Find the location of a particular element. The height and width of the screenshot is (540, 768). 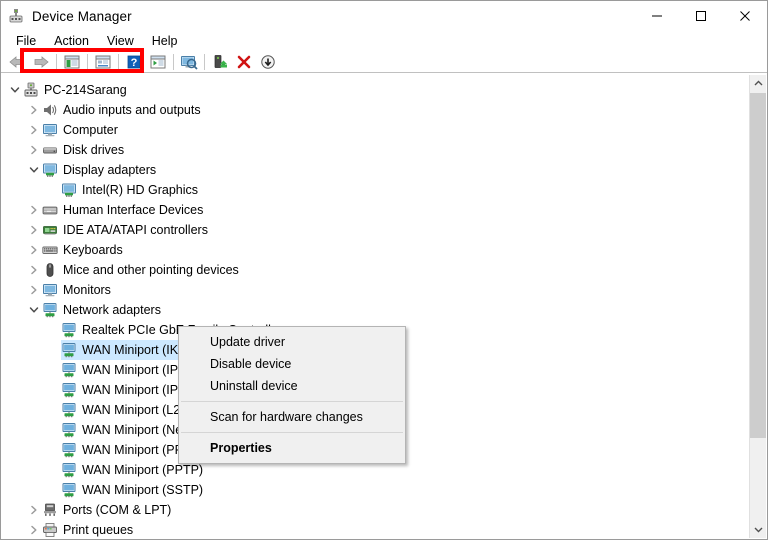

tree-item-print-queues: Print queues is located at coordinates (384, 529).